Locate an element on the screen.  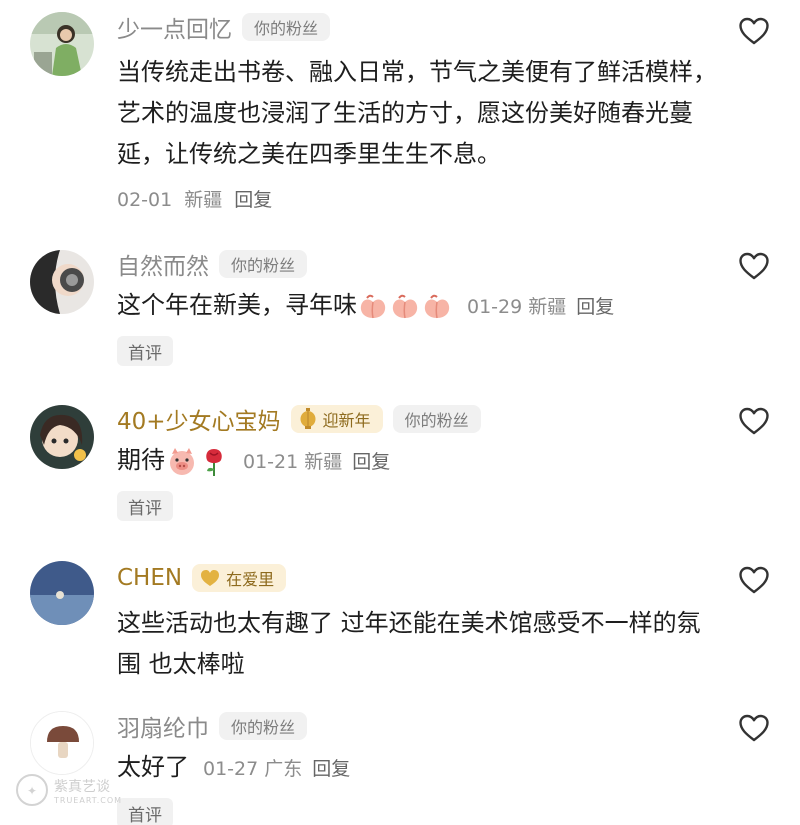
comment-date: 01-21 is located at coordinates (271, 462).